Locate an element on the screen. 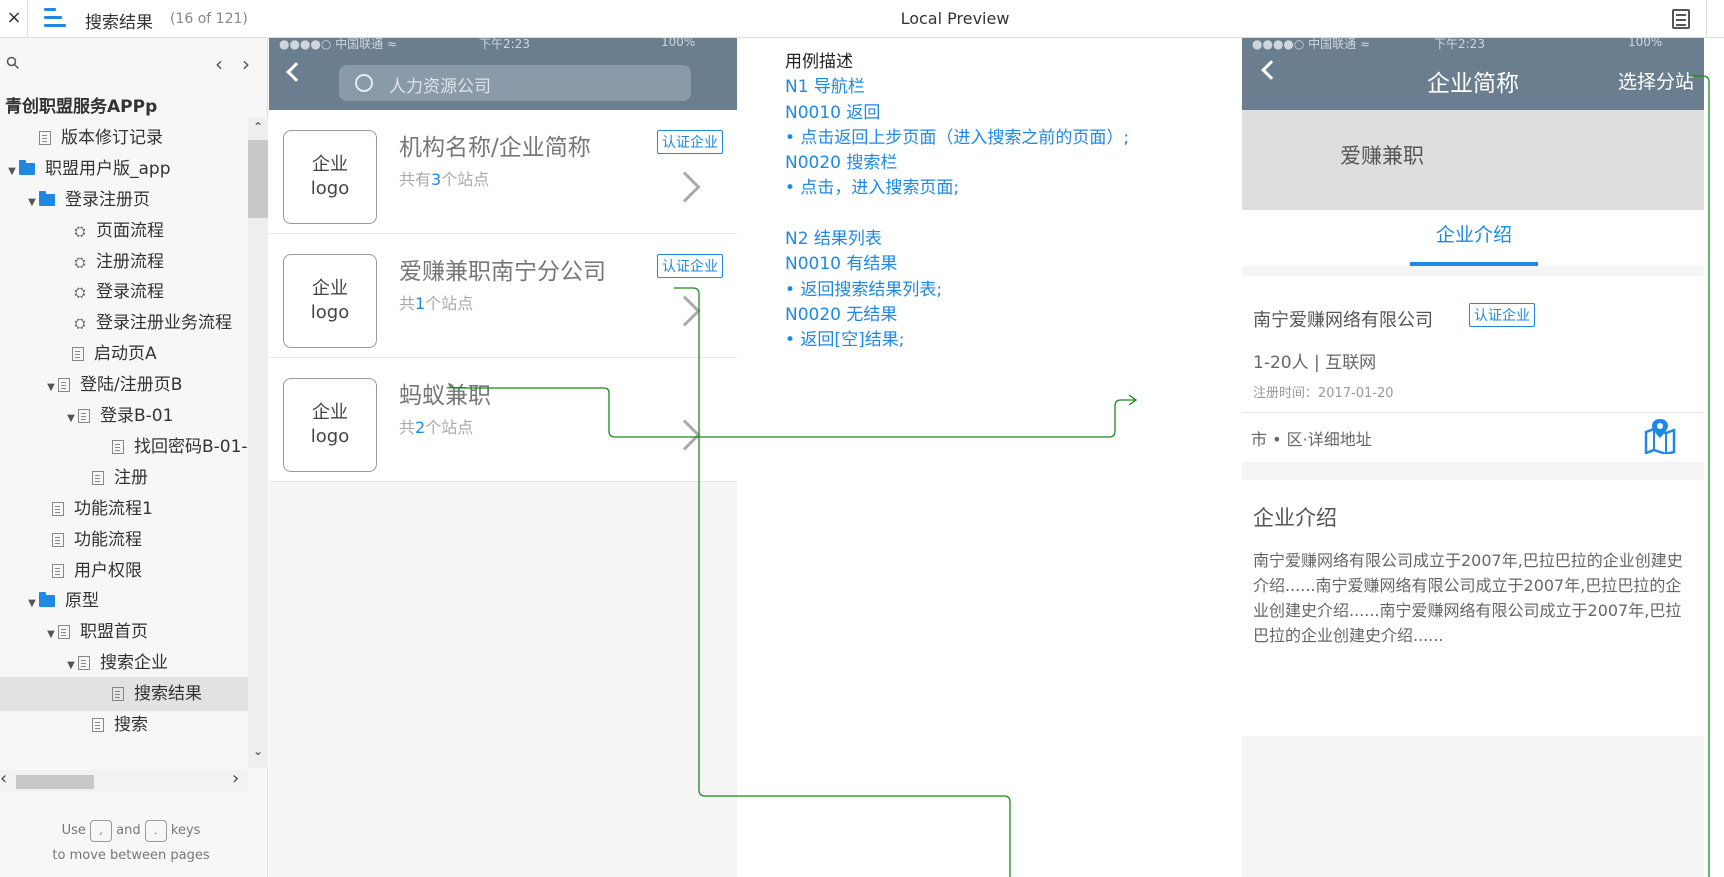 This screenshot has width=1724, height=877. sidebar-item-label: 版本修订记录 is located at coordinates (112, 137).